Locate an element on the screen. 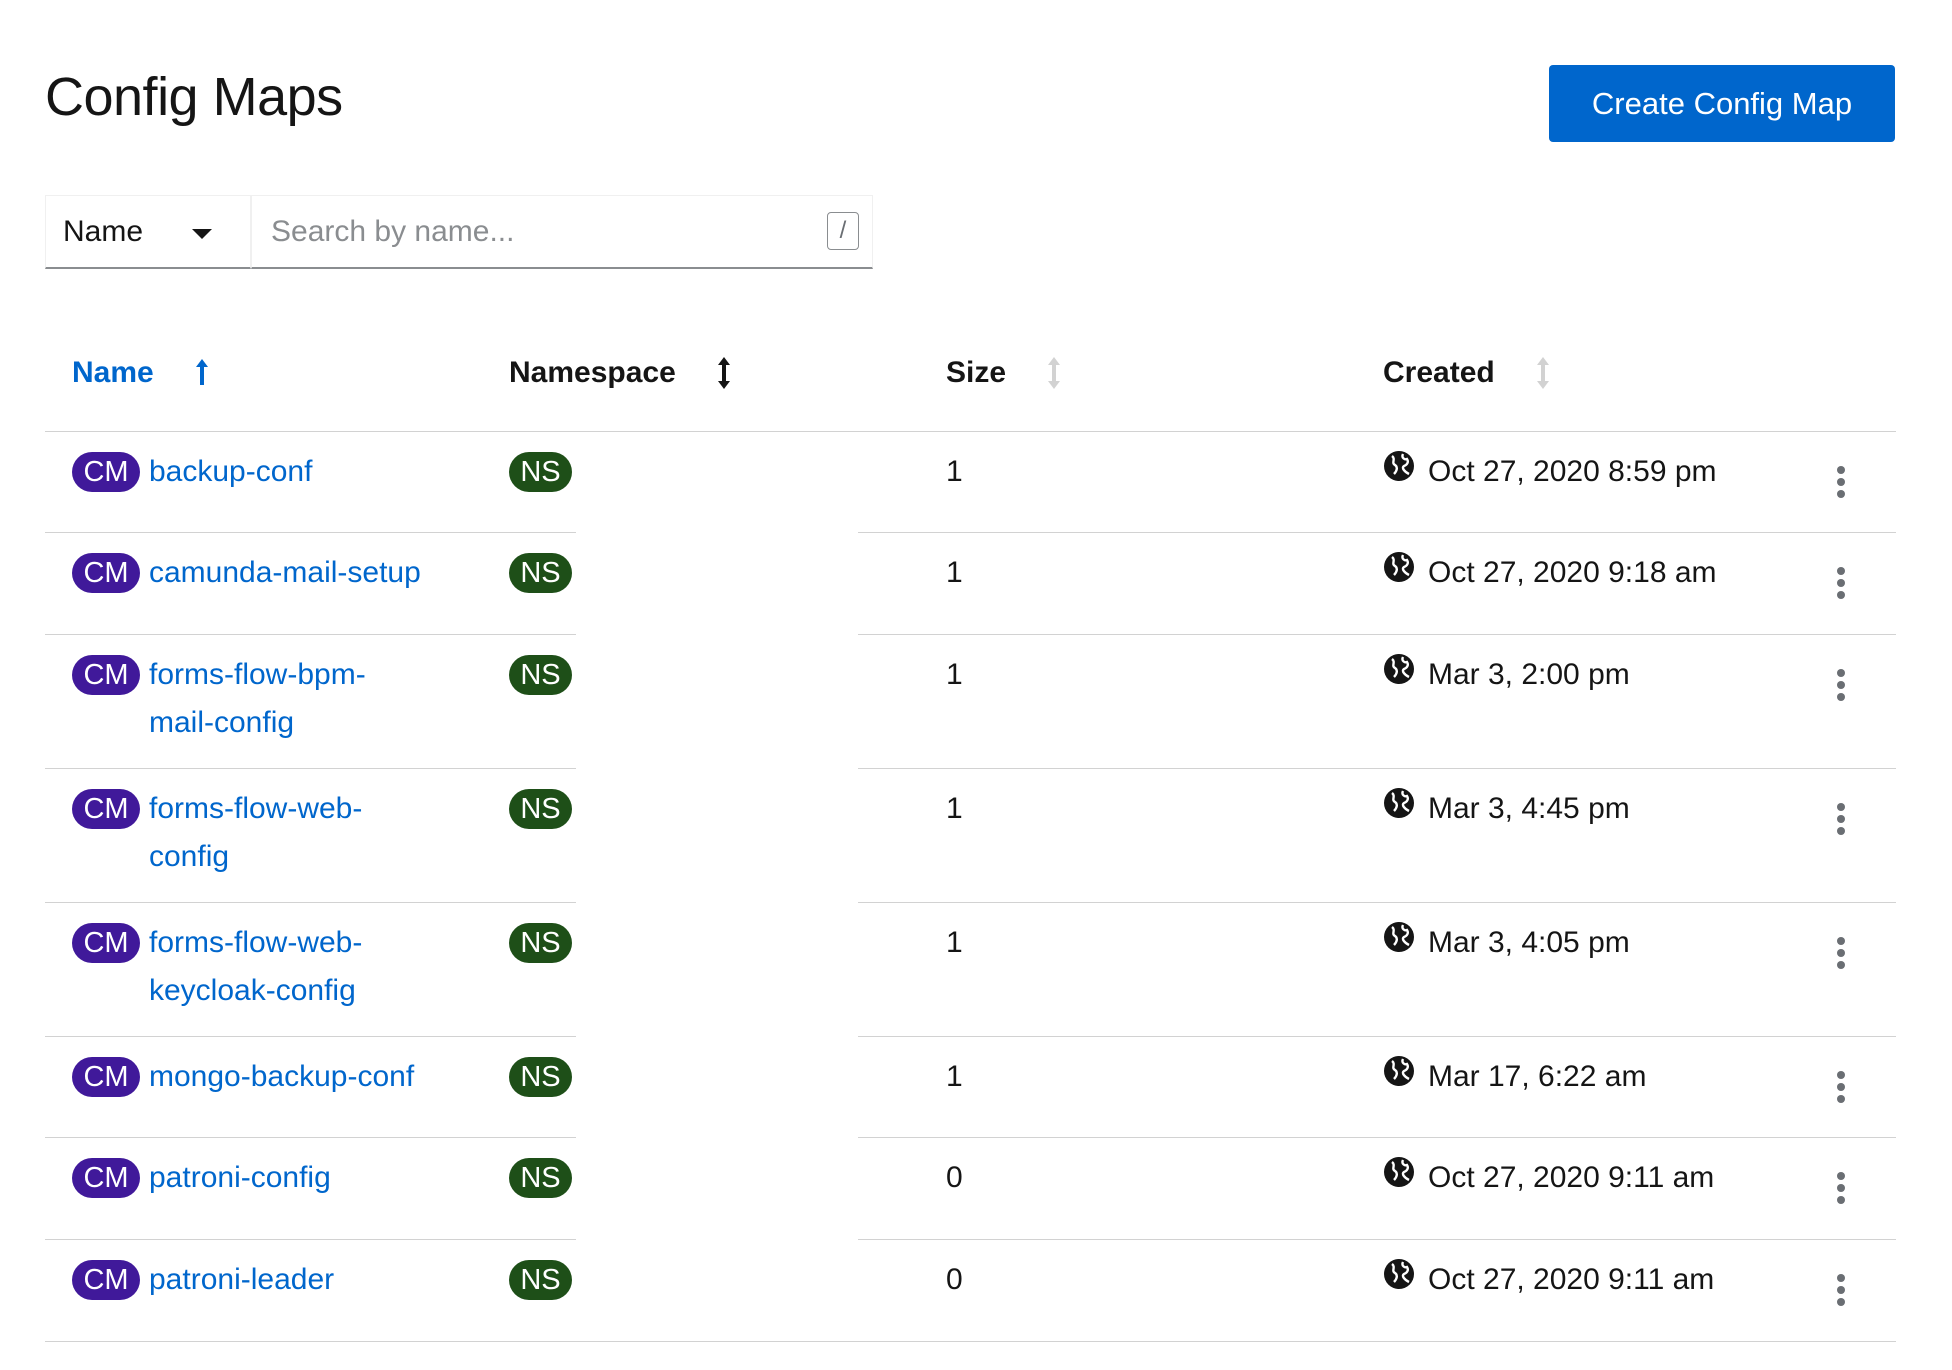 Image resolution: width=1952 pixels, height=1370 pixels. created-timestamp: Mar 3, 4:45 pm is located at coordinates (1529, 808).